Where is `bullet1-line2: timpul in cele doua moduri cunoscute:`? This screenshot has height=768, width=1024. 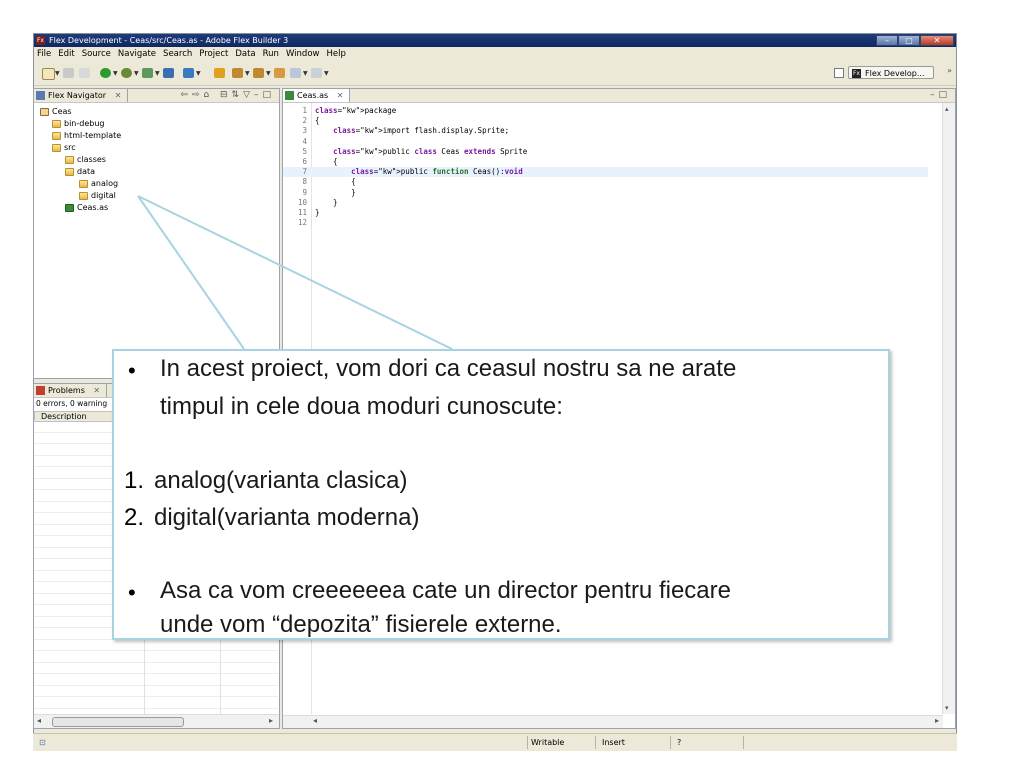 bullet1-line2: timpul in cele doua moduri cunoscute: is located at coordinates (361, 406).